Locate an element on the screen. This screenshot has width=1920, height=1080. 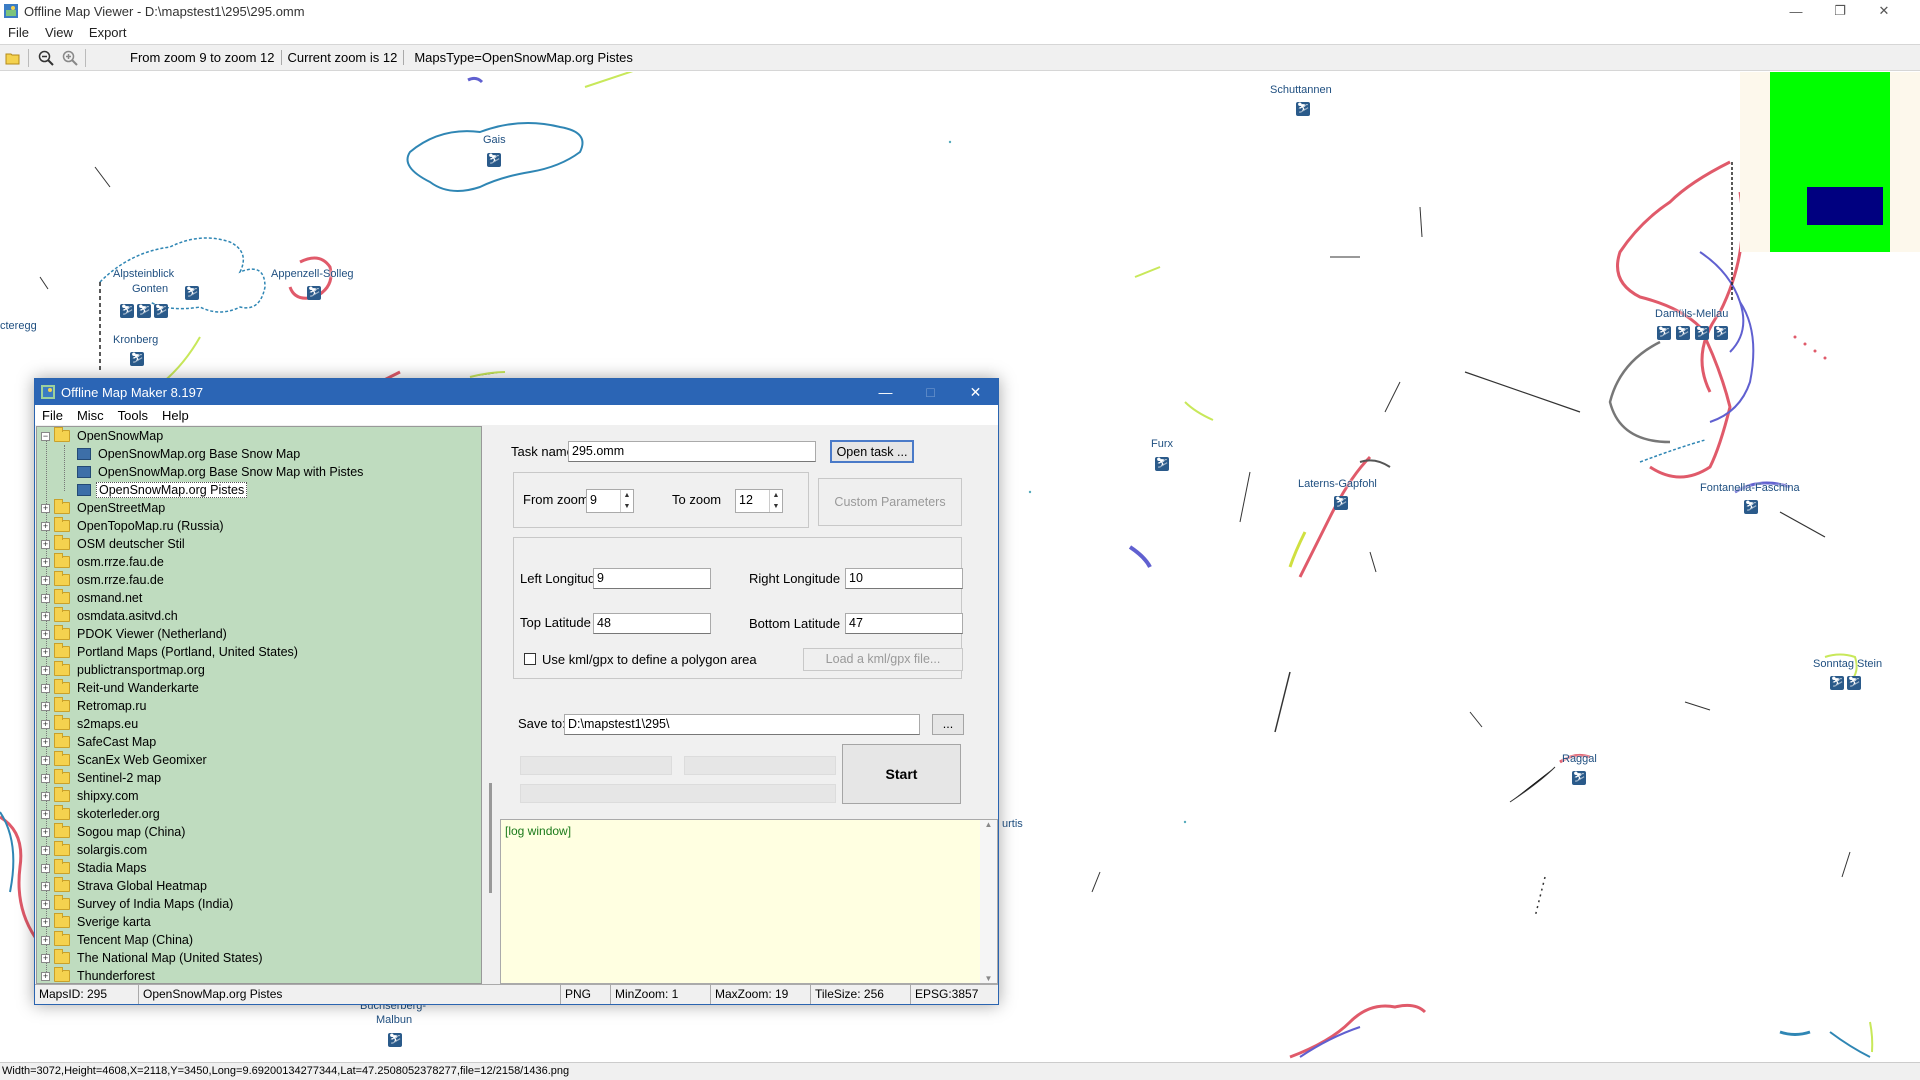
top-latitude-input: 48 is located at coordinates (652, 623).